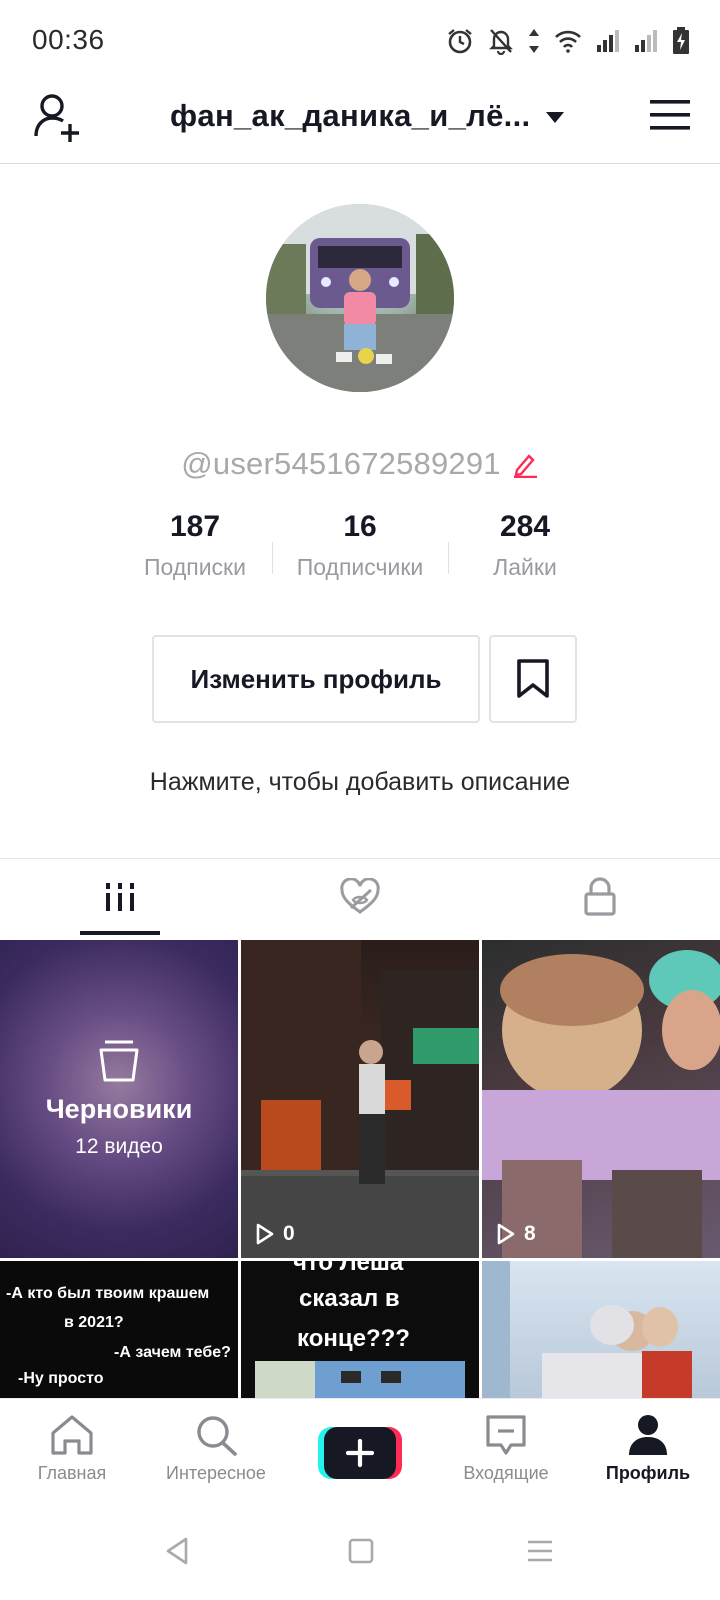 This screenshot has height=1600, width=720. I want to click on drafts-count: 12 видео, so click(119, 1146).